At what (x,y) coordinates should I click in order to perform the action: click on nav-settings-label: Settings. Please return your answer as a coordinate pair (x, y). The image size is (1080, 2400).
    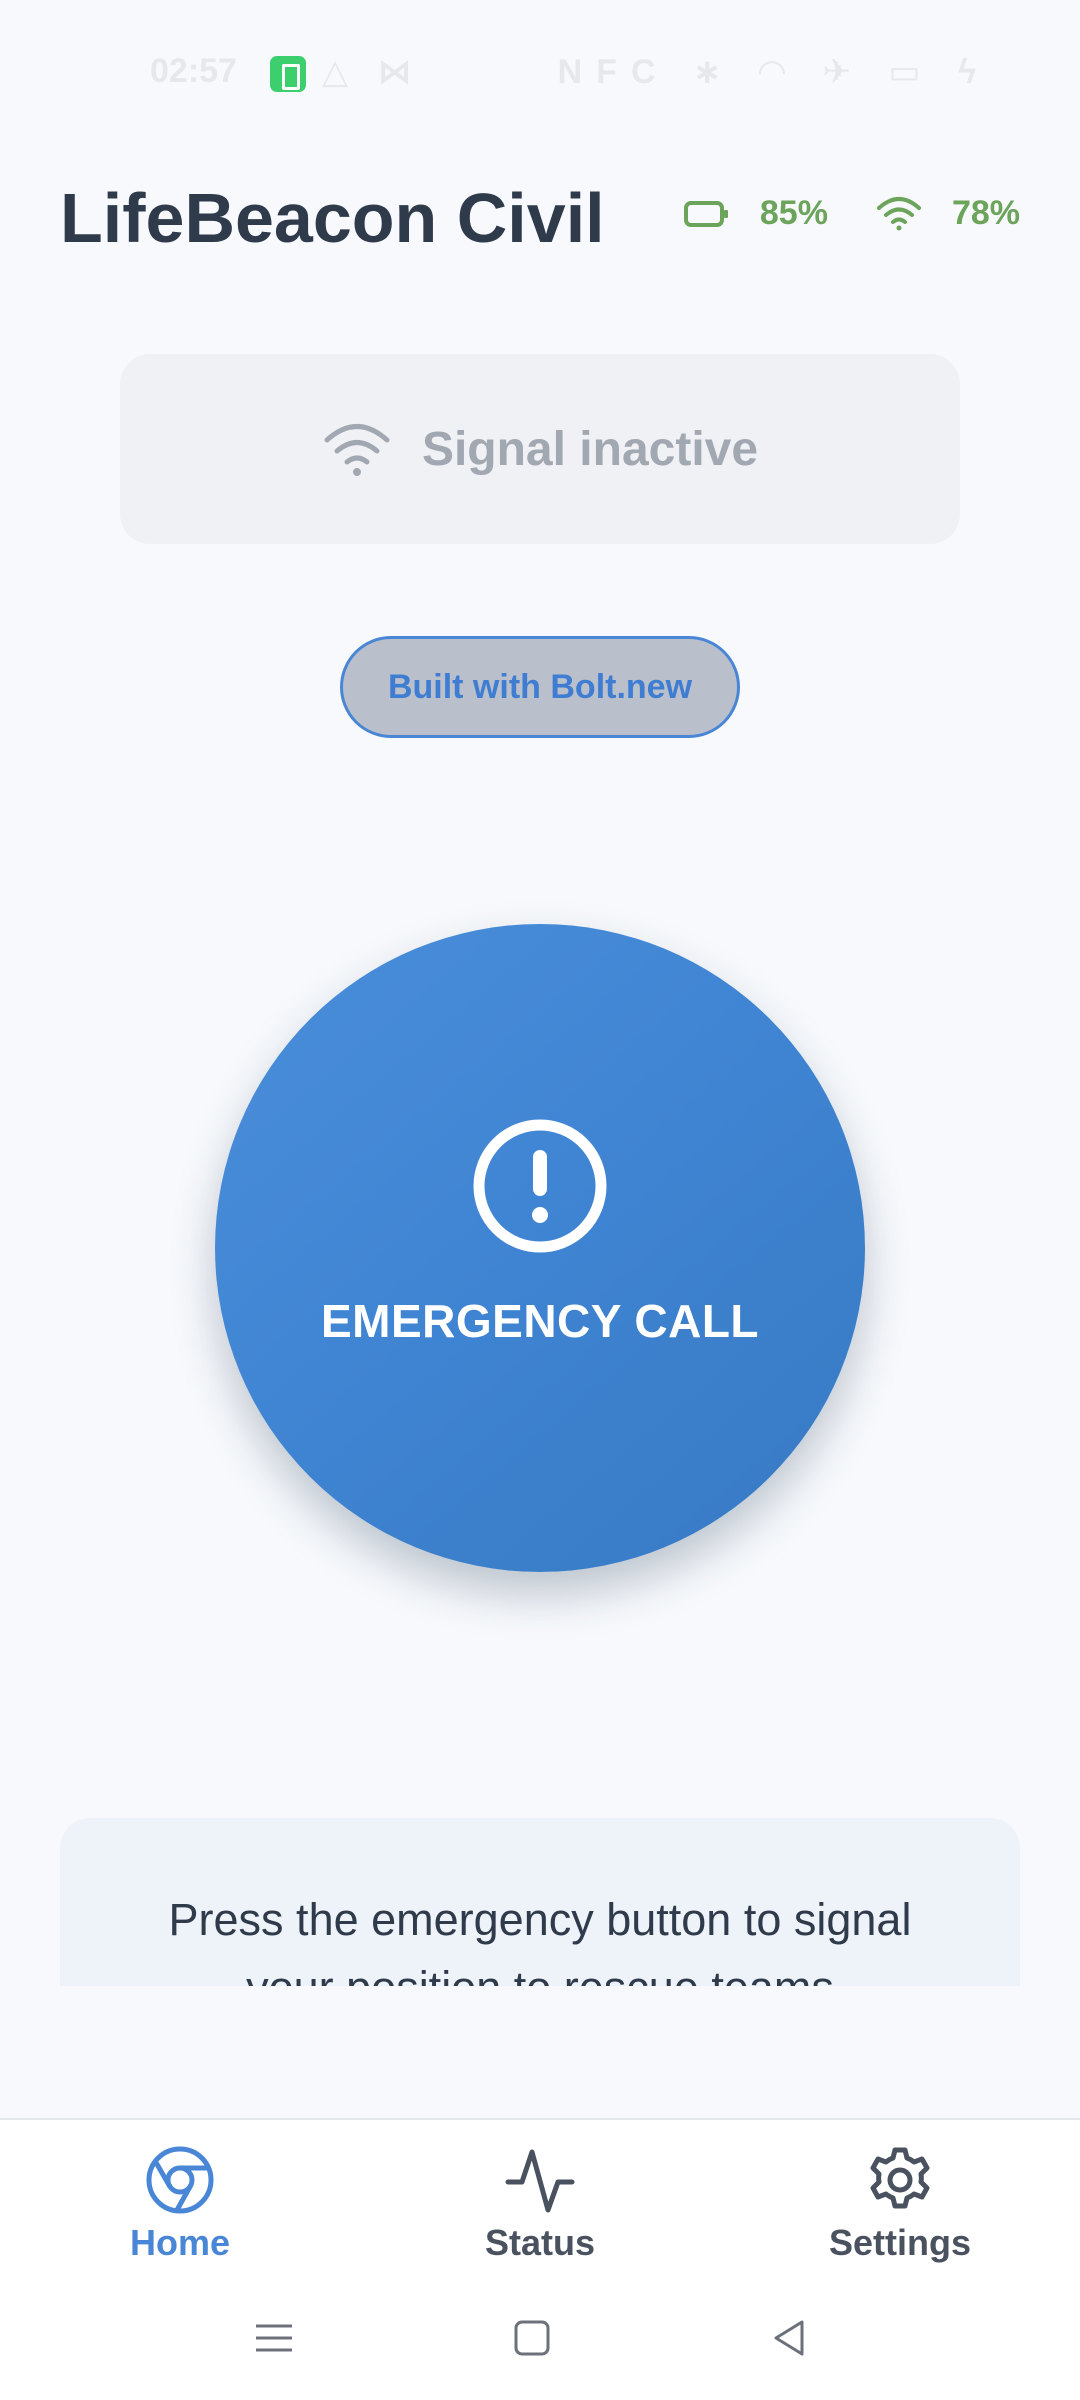
    Looking at the image, I should click on (899, 2242).